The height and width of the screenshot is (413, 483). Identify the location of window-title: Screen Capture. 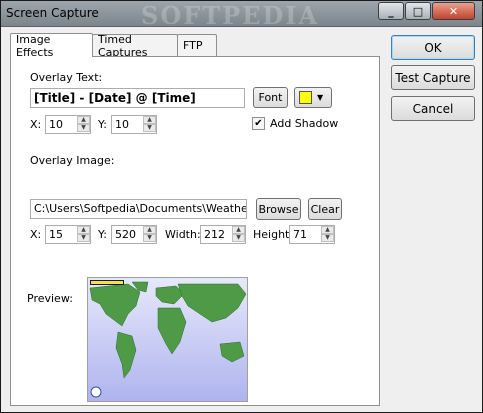
(52, 13).